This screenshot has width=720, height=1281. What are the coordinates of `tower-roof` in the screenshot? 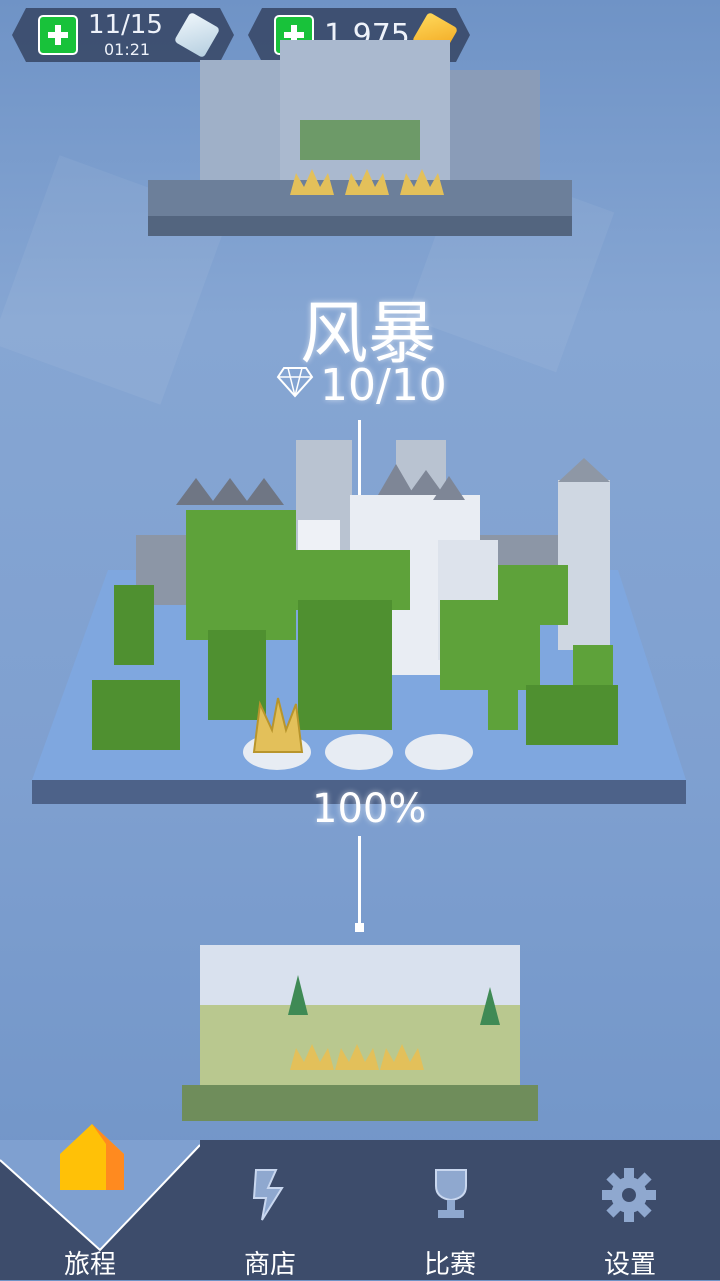 It's located at (584, 470).